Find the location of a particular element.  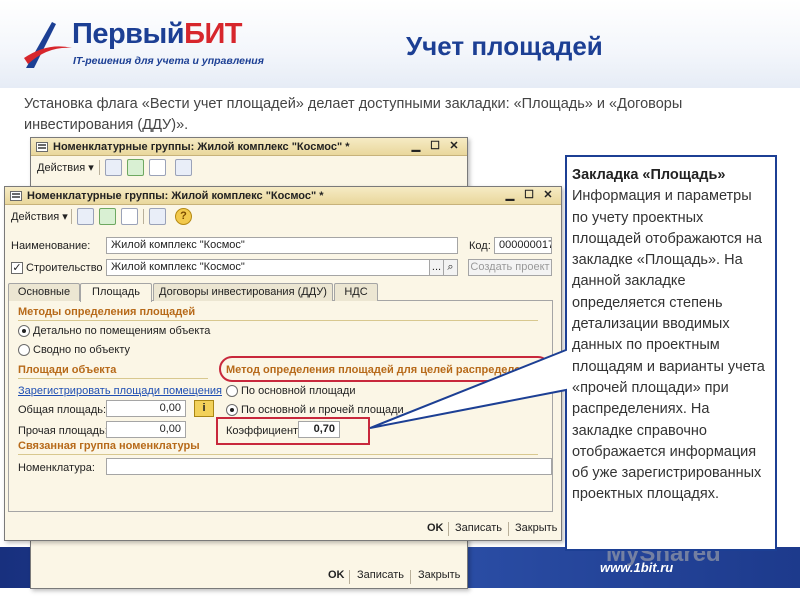

callout-heading: Закладка «Площадь» is located at coordinates (649, 175).